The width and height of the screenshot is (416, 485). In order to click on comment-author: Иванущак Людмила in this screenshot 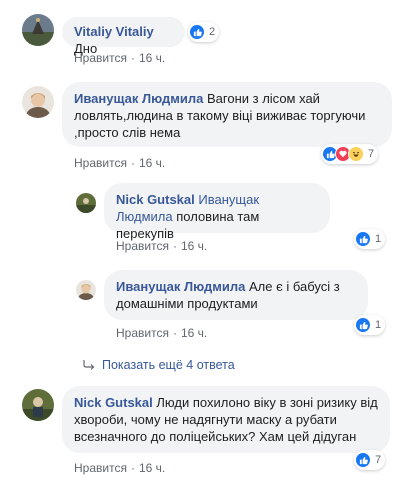, I will do `click(138, 98)`.